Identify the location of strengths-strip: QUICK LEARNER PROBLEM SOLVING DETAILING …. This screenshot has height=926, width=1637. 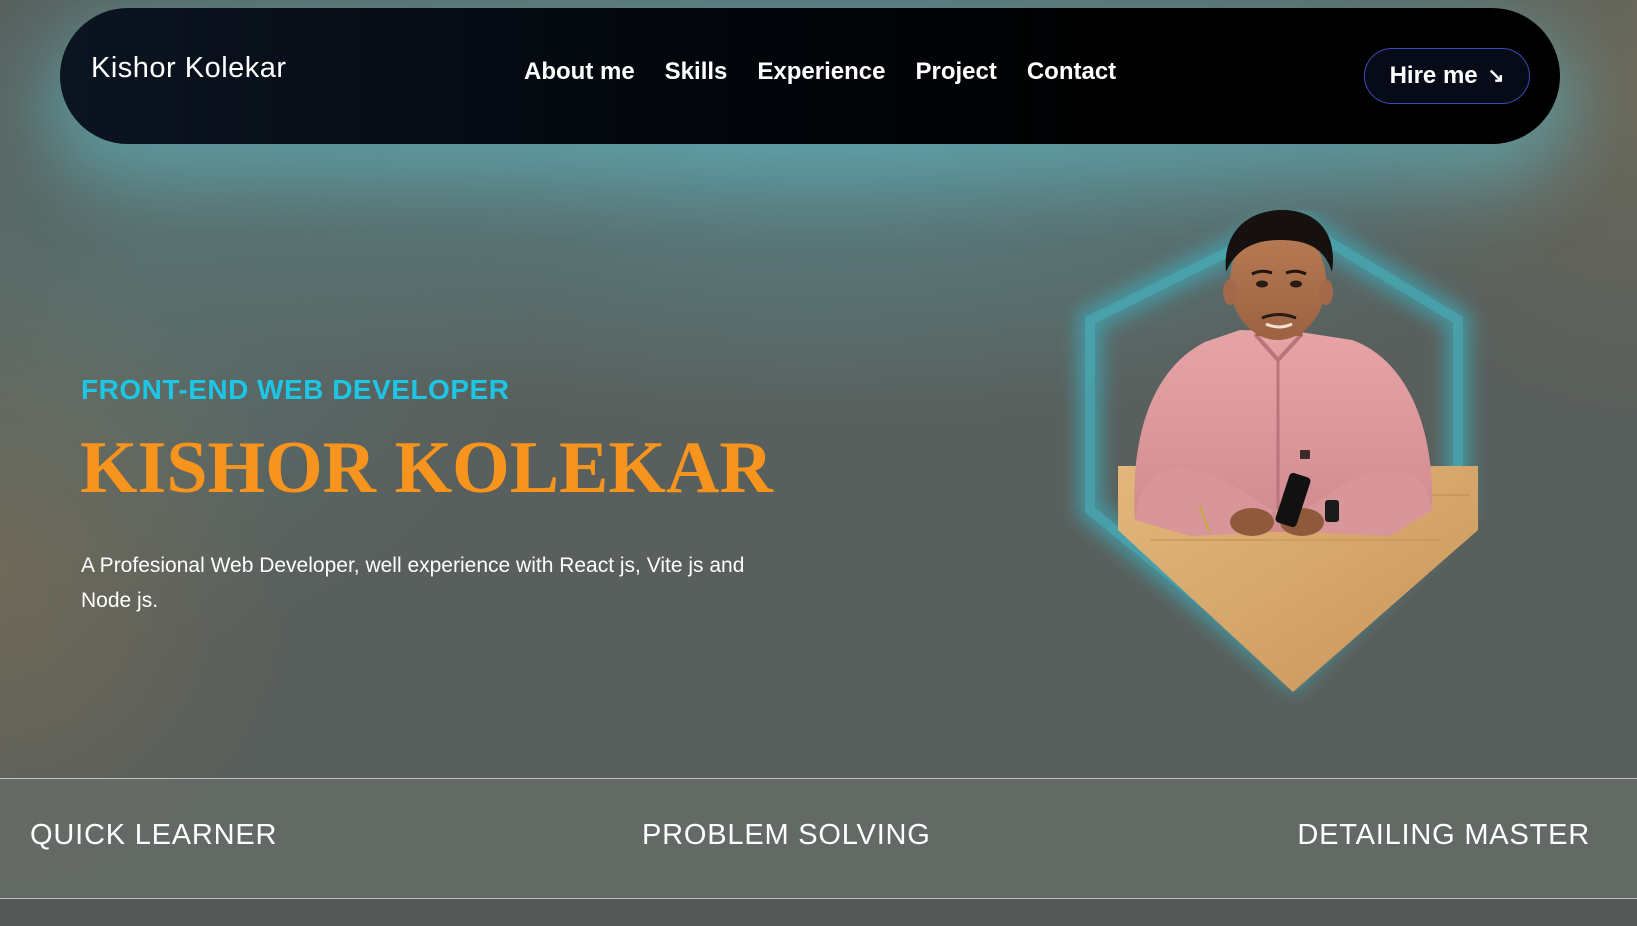
(818, 838).